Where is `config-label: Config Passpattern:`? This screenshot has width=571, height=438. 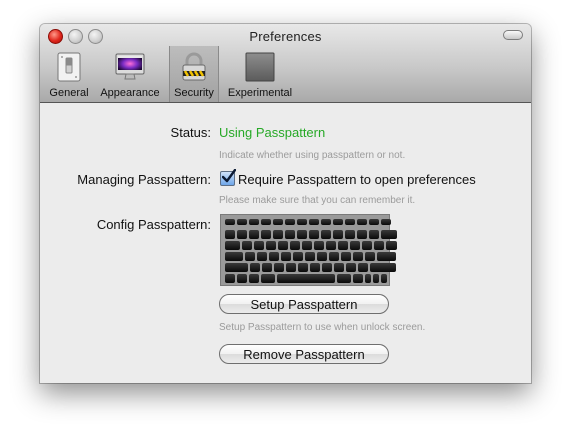 config-label: Config Passpattern: is located at coordinates (153, 224).